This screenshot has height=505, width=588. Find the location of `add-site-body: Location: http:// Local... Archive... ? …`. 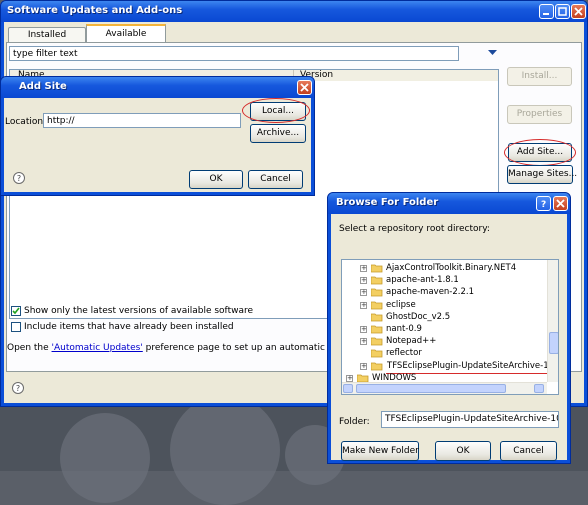

add-site-body: Location: http:// Local... Archive... ? … is located at coordinates (157, 145).